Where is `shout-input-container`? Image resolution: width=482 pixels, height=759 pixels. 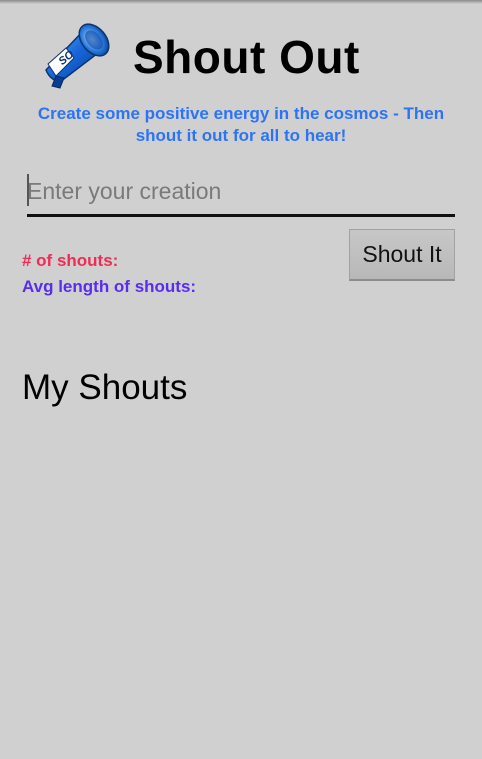
shout-input-container is located at coordinates (241, 194).